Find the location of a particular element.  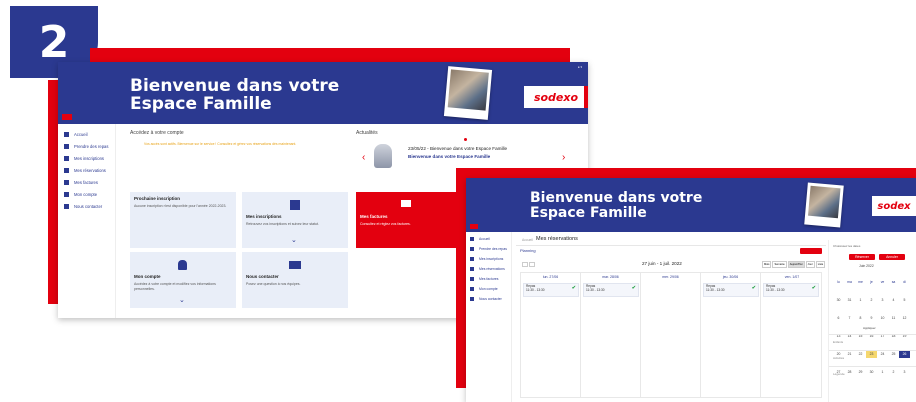

calendar-day: 4 is located at coordinates (893, 300).